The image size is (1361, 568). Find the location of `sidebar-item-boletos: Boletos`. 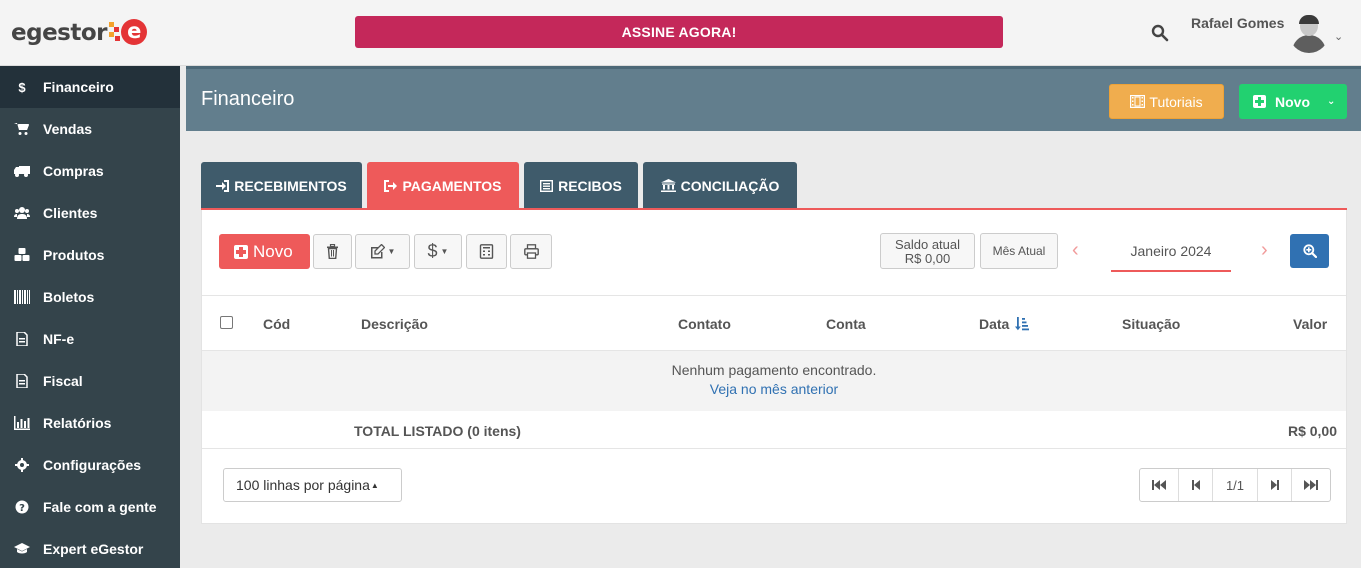

sidebar-item-boletos: Boletos is located at coordinates (90, 297).